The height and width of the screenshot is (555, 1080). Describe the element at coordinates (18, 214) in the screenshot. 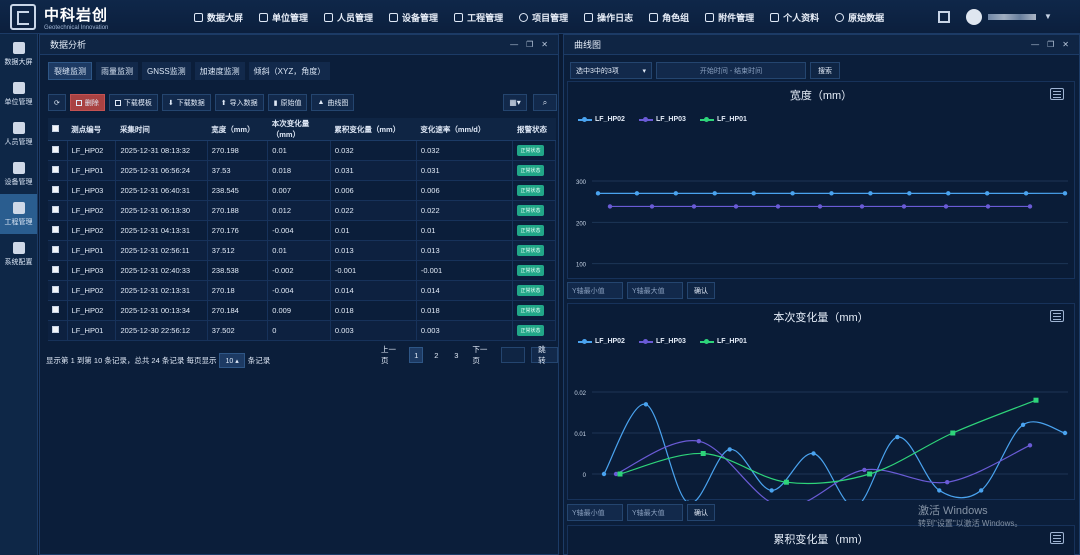

I see `sidebar-item: 工程管理` at that location.